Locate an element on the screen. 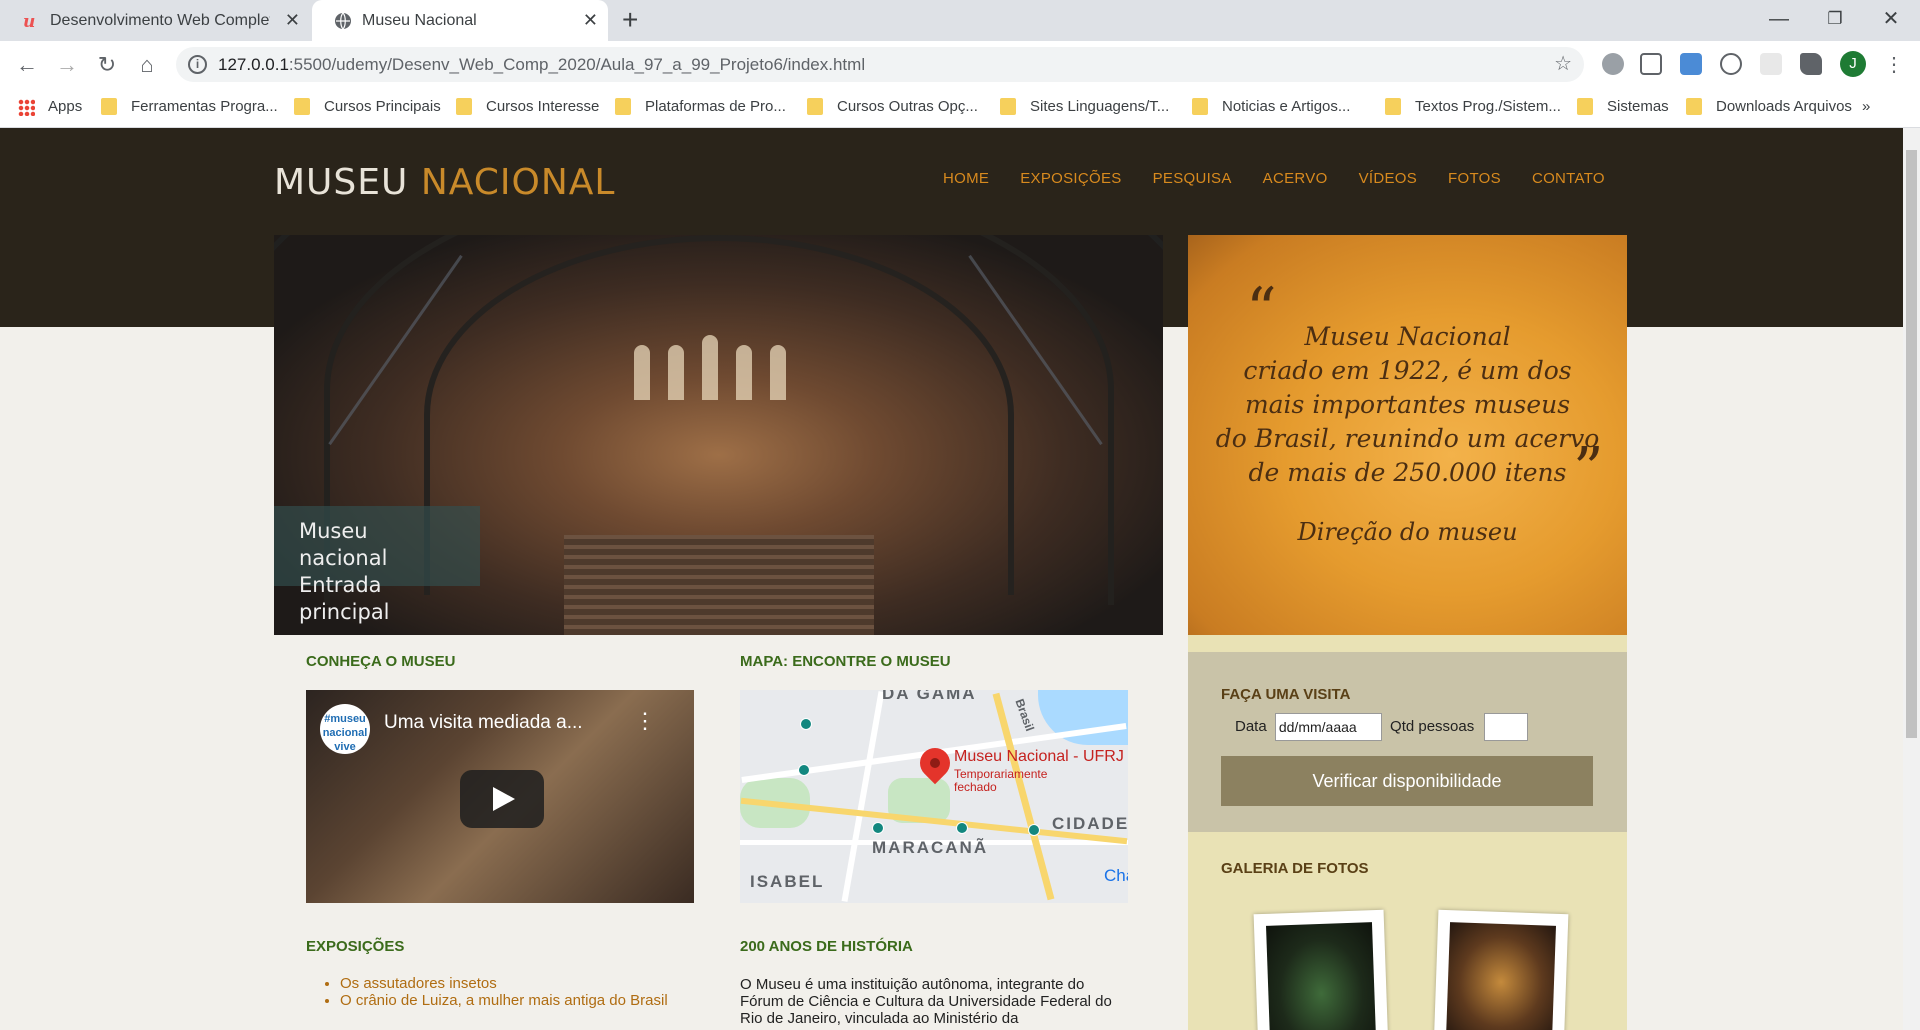 The width and height of the screenshot is (1920, 1030). menu-acervo: ACERVO is located at coordinates (1295, 178).